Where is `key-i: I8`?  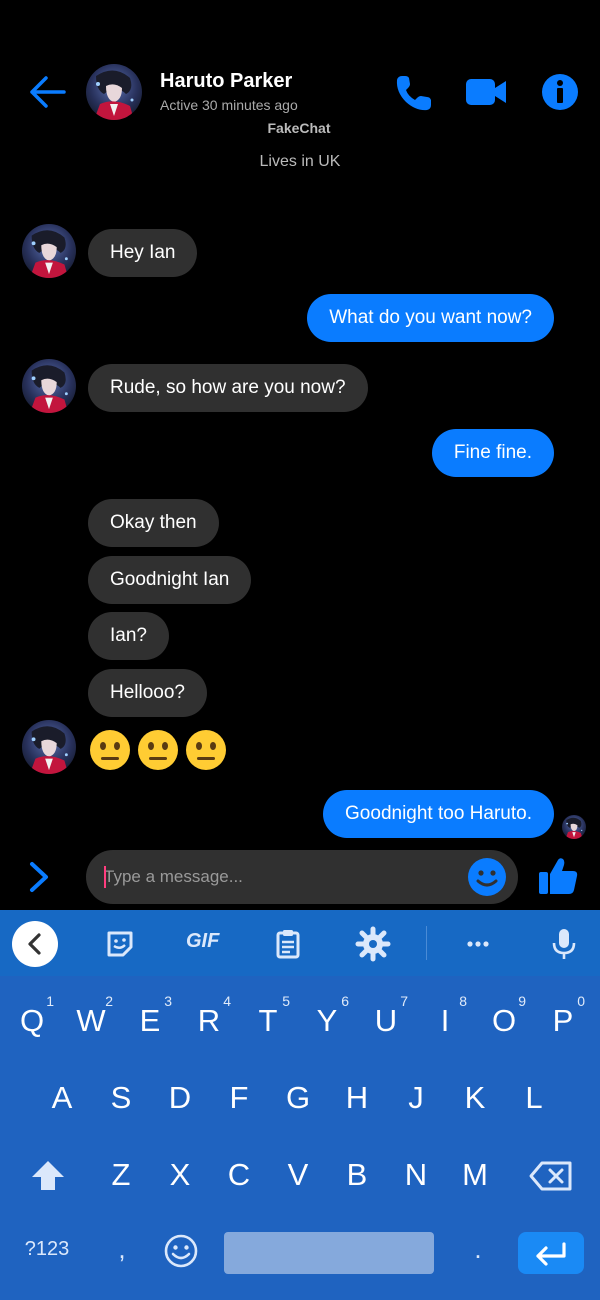
key-i: I8 is located at coordinates (445, 1021).